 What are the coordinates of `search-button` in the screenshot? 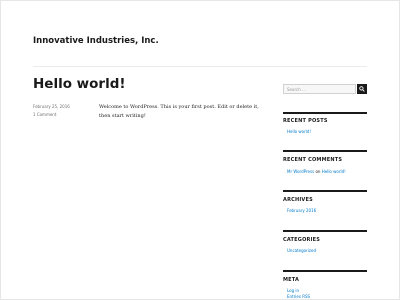 It's located at (362, 89).